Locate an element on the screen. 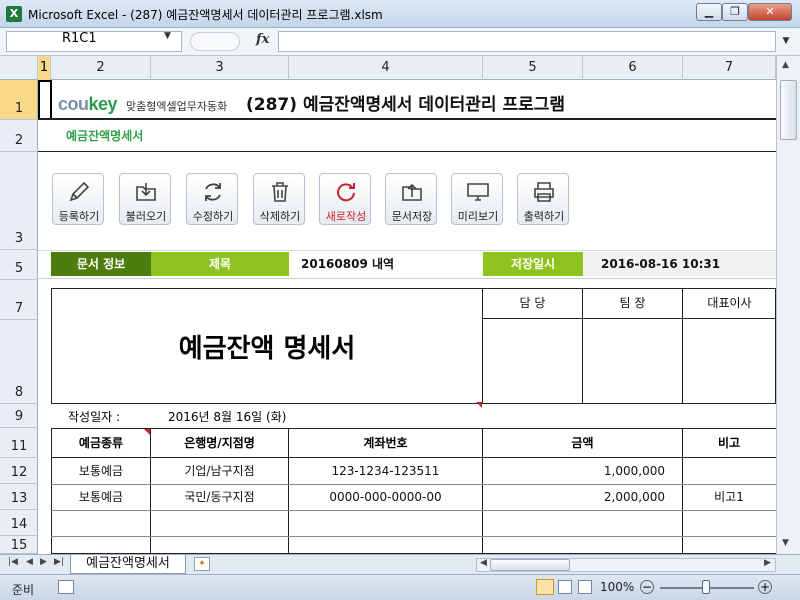  table-cell: 2,000,000 is located at coordinates (574, 497).